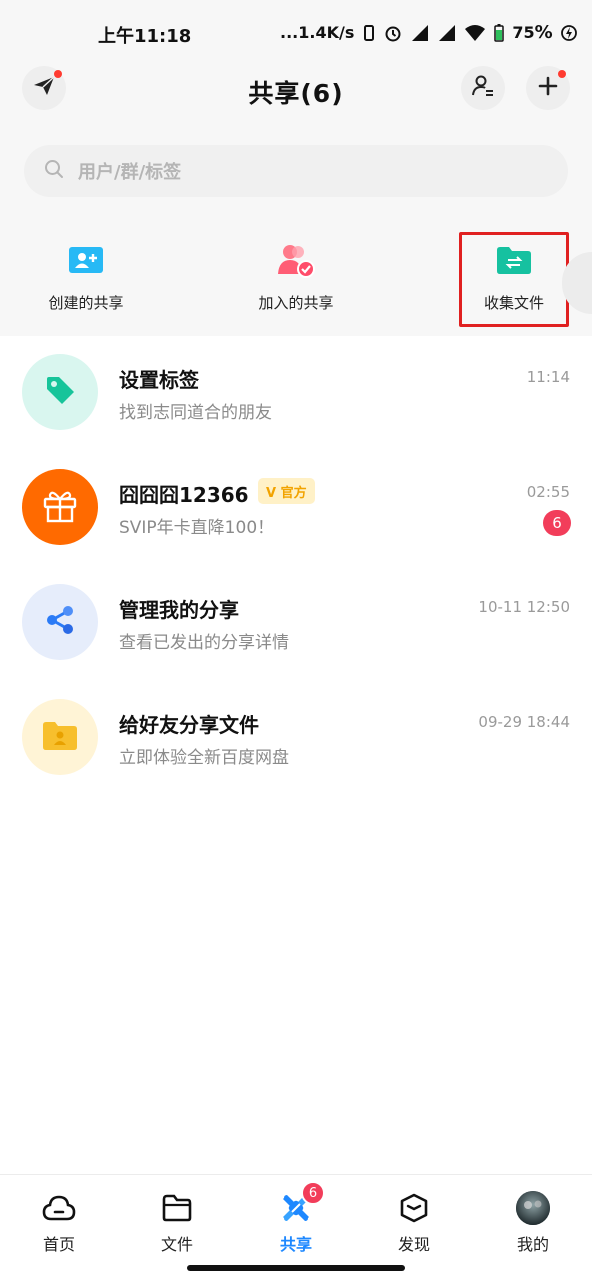 The height and width of the screenshot is (1280, 592). I want to click on tab-home: 首页, so click(59, 1215).